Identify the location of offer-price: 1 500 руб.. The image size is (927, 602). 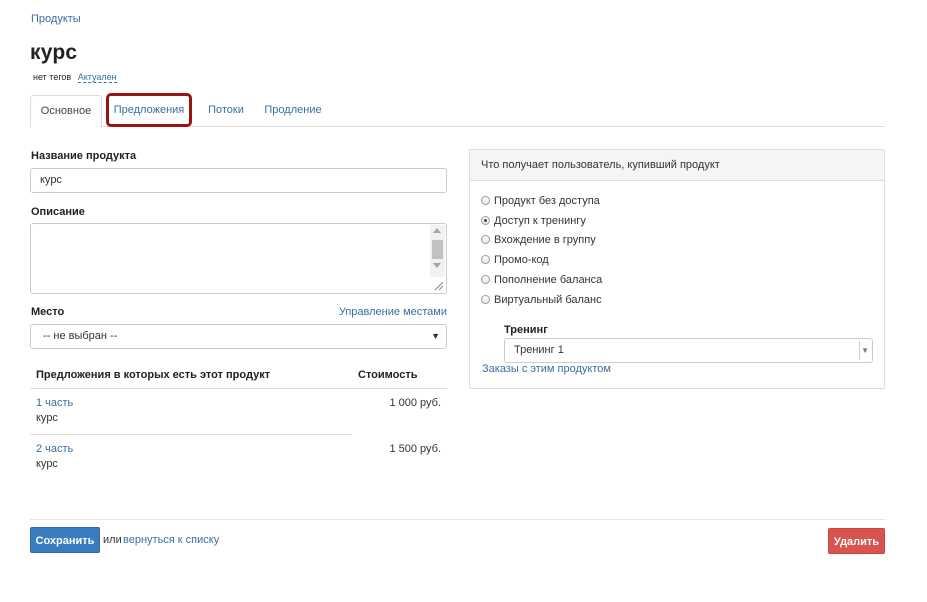
(415, 449).